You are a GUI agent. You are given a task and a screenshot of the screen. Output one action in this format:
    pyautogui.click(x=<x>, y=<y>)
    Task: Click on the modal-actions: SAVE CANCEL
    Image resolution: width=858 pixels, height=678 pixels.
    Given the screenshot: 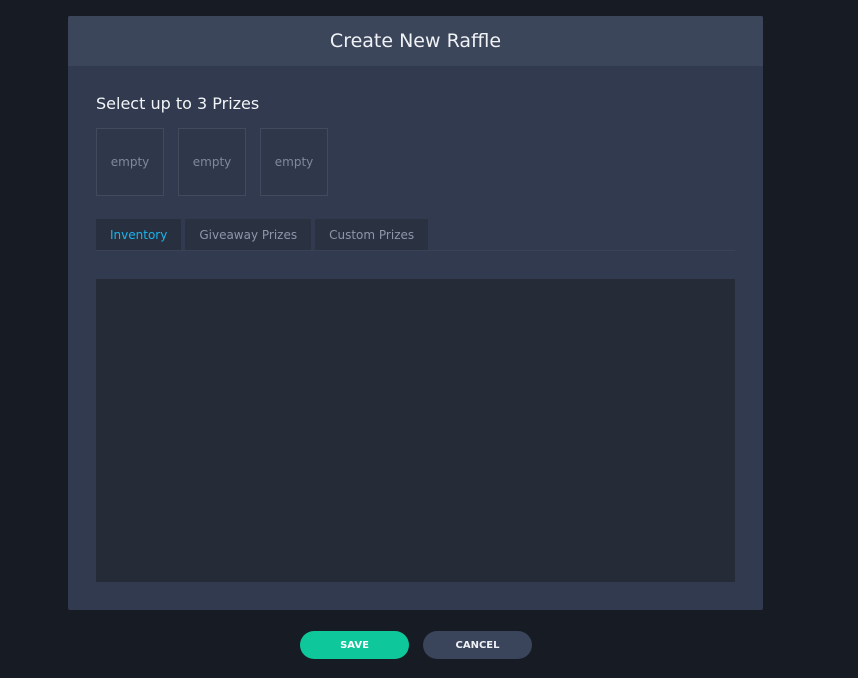 What is the action you would take?
    pyautogui.click(x=416, y=645)
    